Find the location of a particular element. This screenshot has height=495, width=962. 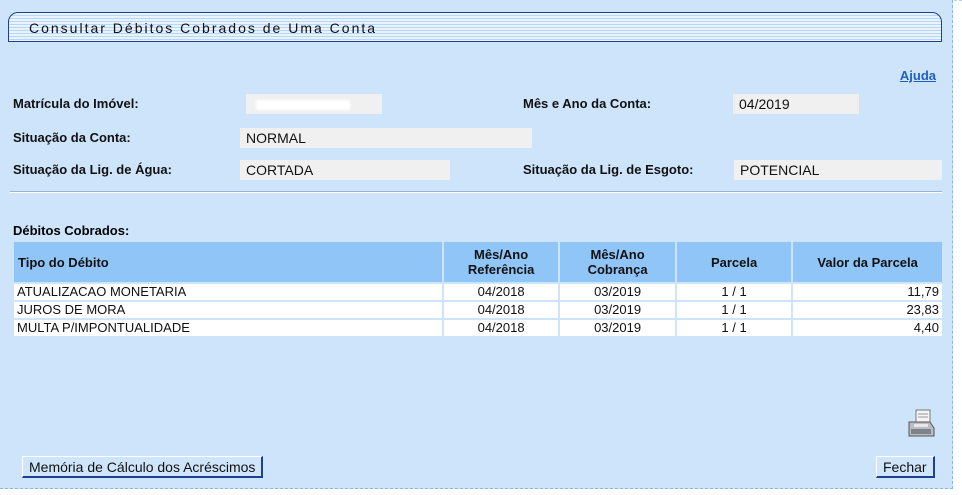

window-title: Consultar Débitos Cobrados de Uma Conta is located at coordinates (203, 28).